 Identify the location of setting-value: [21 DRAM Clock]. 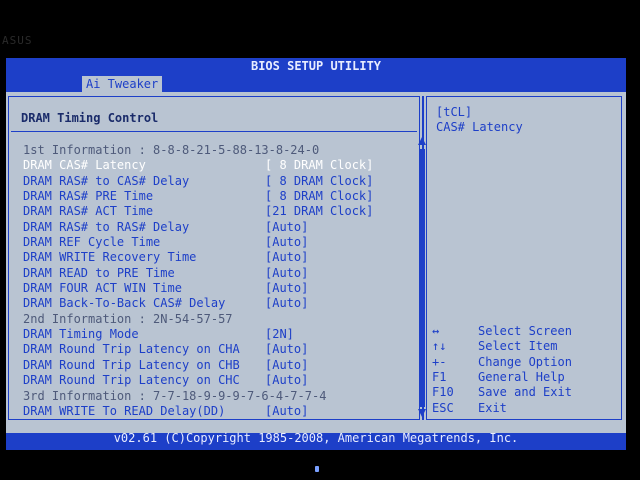
(319, 211).